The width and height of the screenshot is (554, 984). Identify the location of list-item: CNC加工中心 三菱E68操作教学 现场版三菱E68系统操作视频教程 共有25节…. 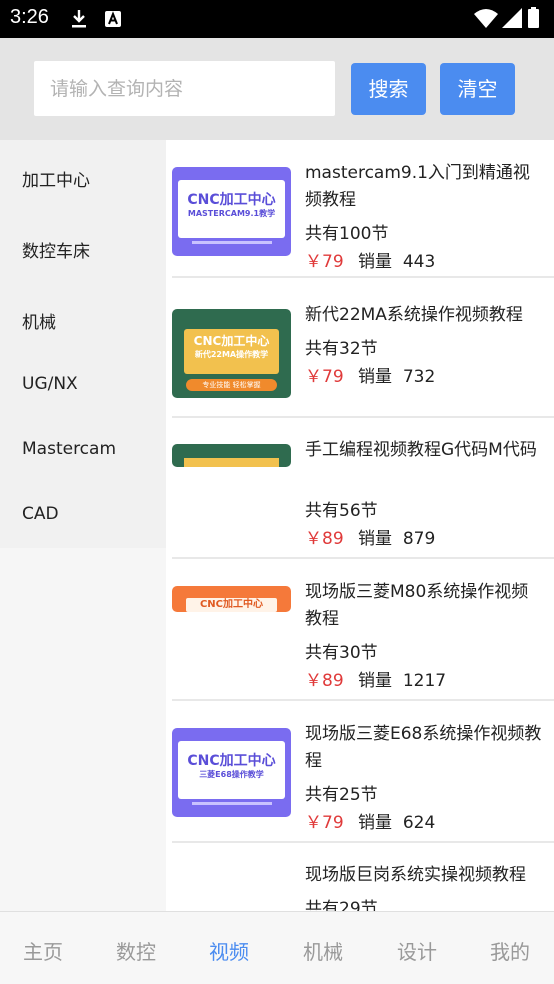
(363, 777).